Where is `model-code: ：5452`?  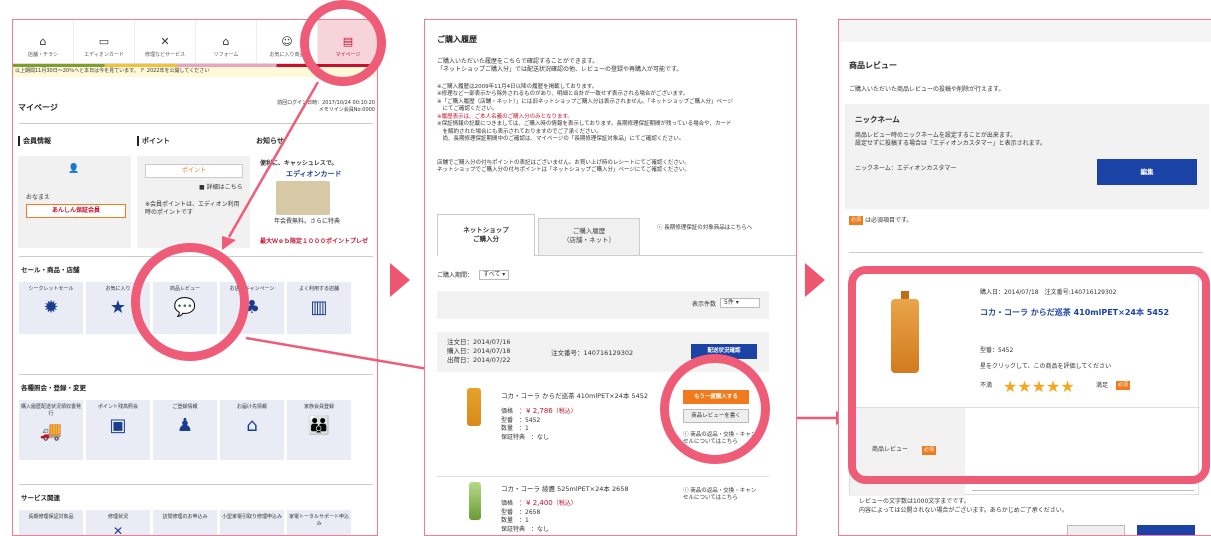 model-code: ：5452 is located at coordinates (530, 420).